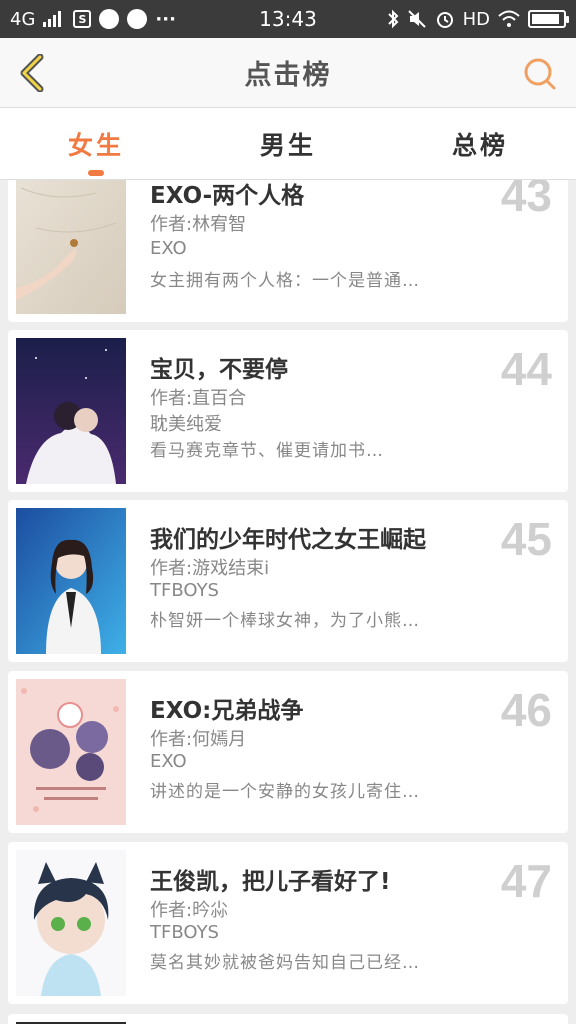 Image resolution: width=576 pixels, height=1024 pixels. What do you see at coordinates (526, 881) in the screenshot?
I see `rank-number: 47` at bounding box center [526, 881].